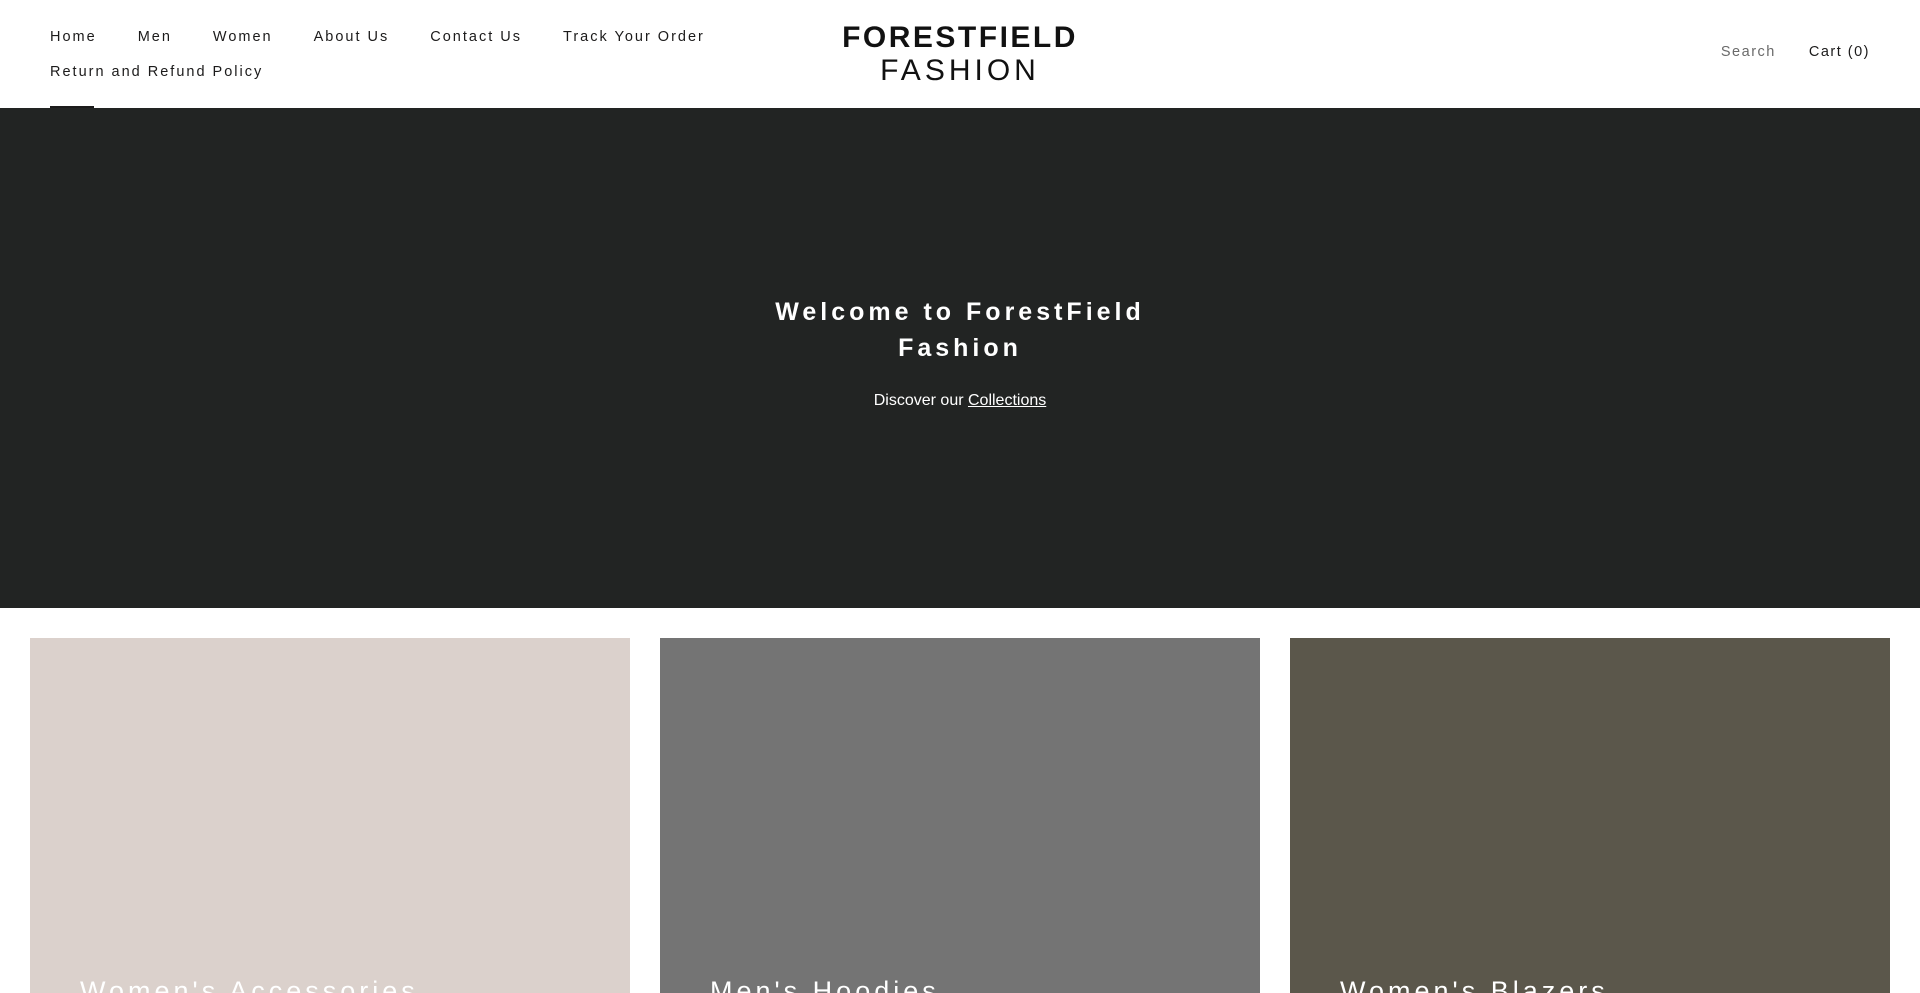 The image size is (1920, 993). Describe the element at coordinates (156, 78) in the screenshot. I see `nav-return-refund-policy: Return and Refund Policy` at that location.